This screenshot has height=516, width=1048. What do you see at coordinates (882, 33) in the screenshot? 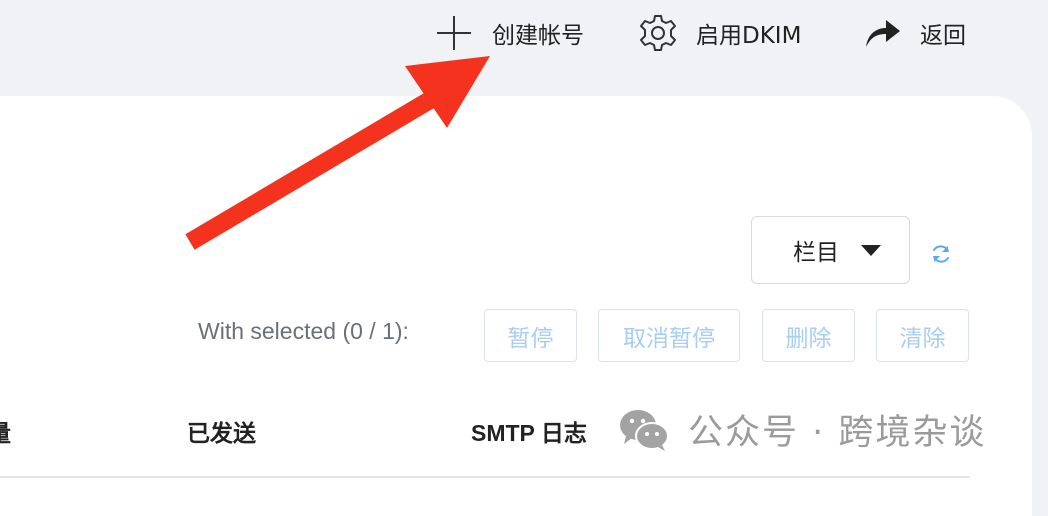
I see `share-arrow-icon` at bounding box center [882, 33].